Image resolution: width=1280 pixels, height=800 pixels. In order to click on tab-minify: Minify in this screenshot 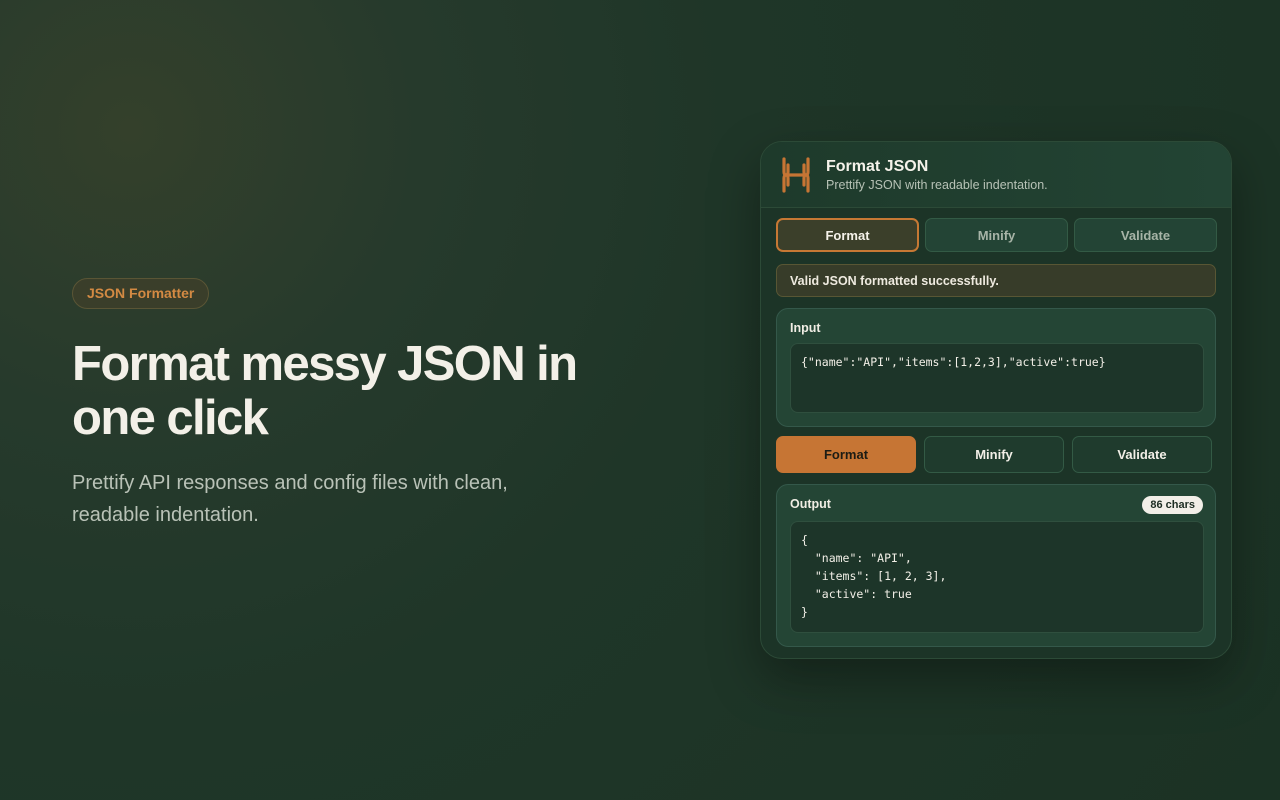, I will do `click(996, 235)`.